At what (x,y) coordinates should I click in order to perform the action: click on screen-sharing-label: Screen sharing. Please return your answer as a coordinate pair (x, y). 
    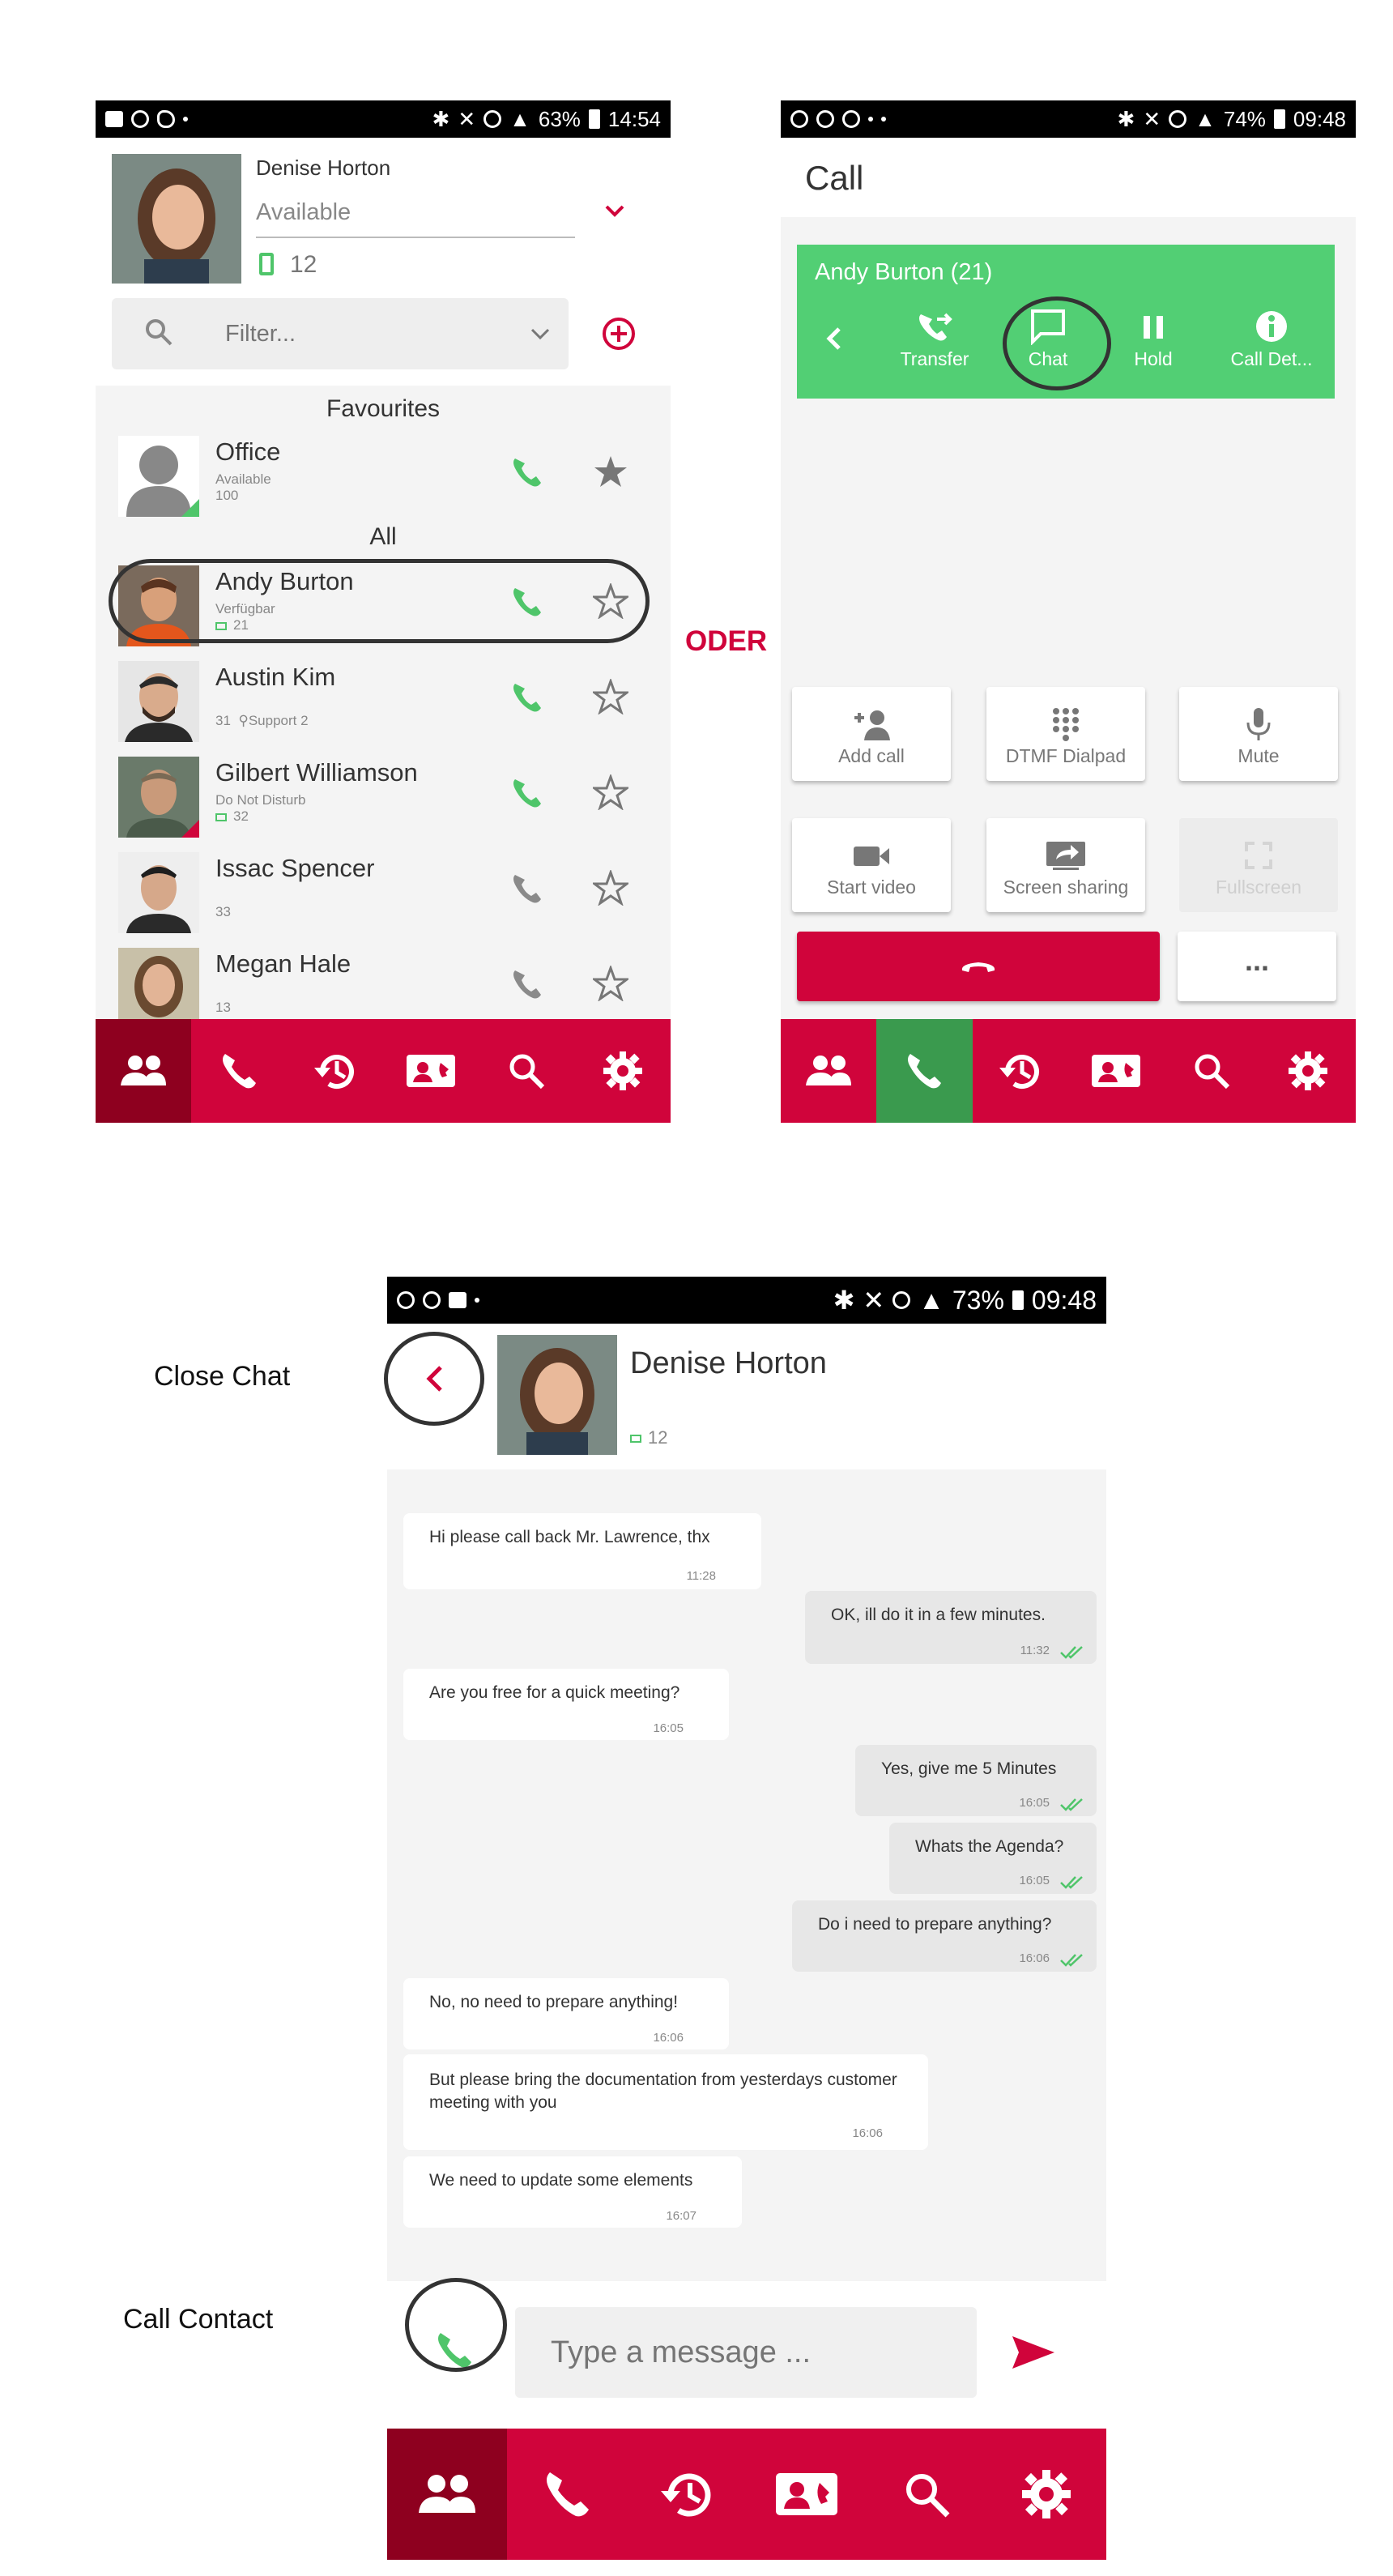
    Looking at the image, I should click on (1066, 887).